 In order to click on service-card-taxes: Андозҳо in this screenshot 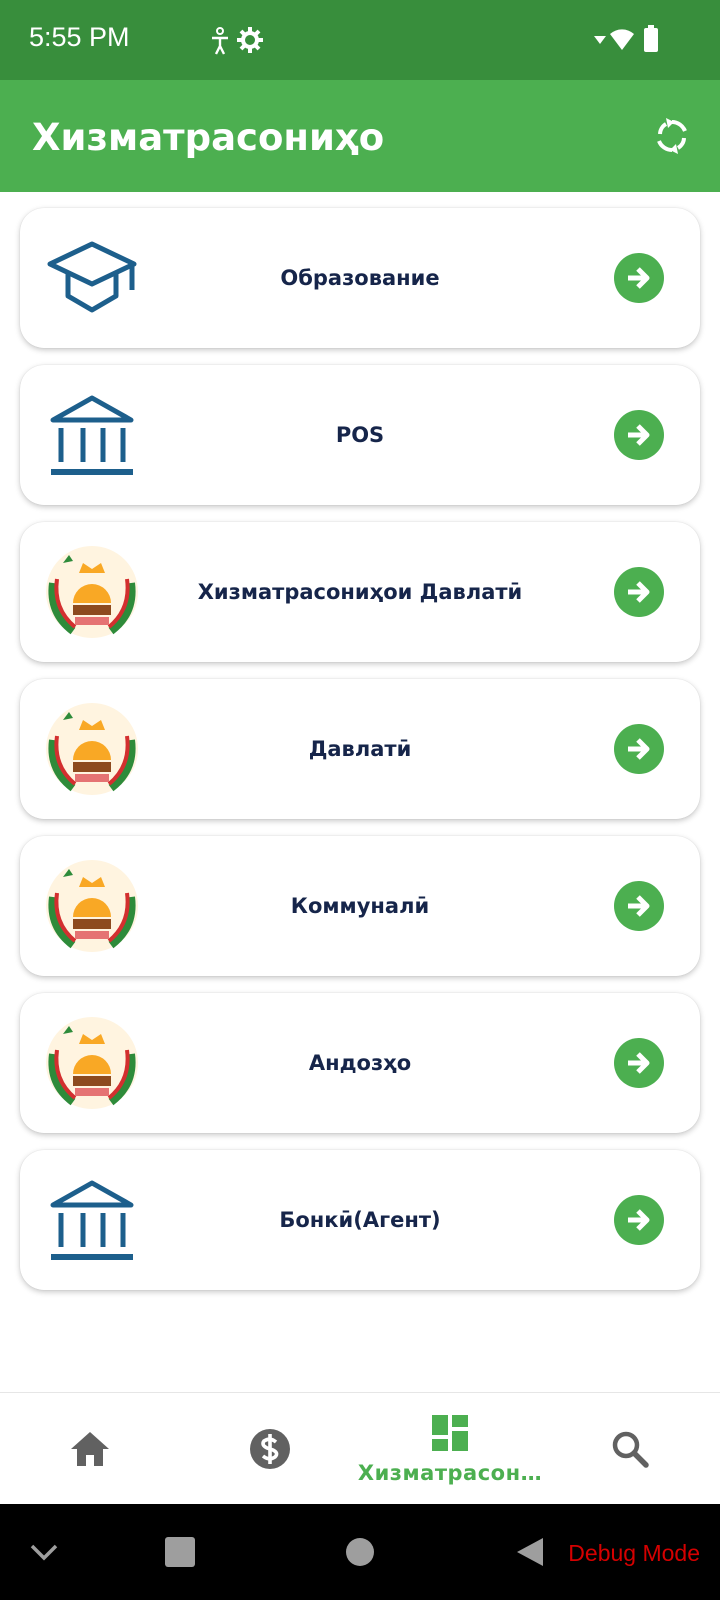, I will do `click(360, 1063)`.